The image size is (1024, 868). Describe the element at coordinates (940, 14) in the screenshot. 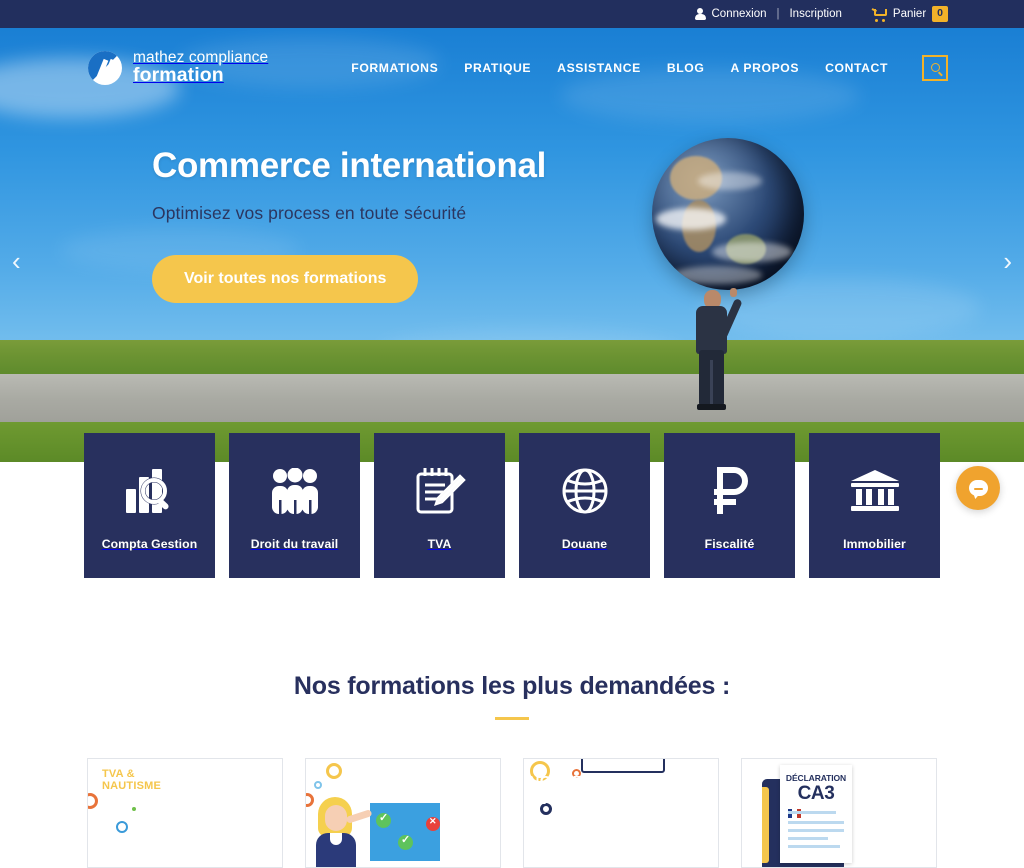

I see `cart-count-badge: 0` at that location.